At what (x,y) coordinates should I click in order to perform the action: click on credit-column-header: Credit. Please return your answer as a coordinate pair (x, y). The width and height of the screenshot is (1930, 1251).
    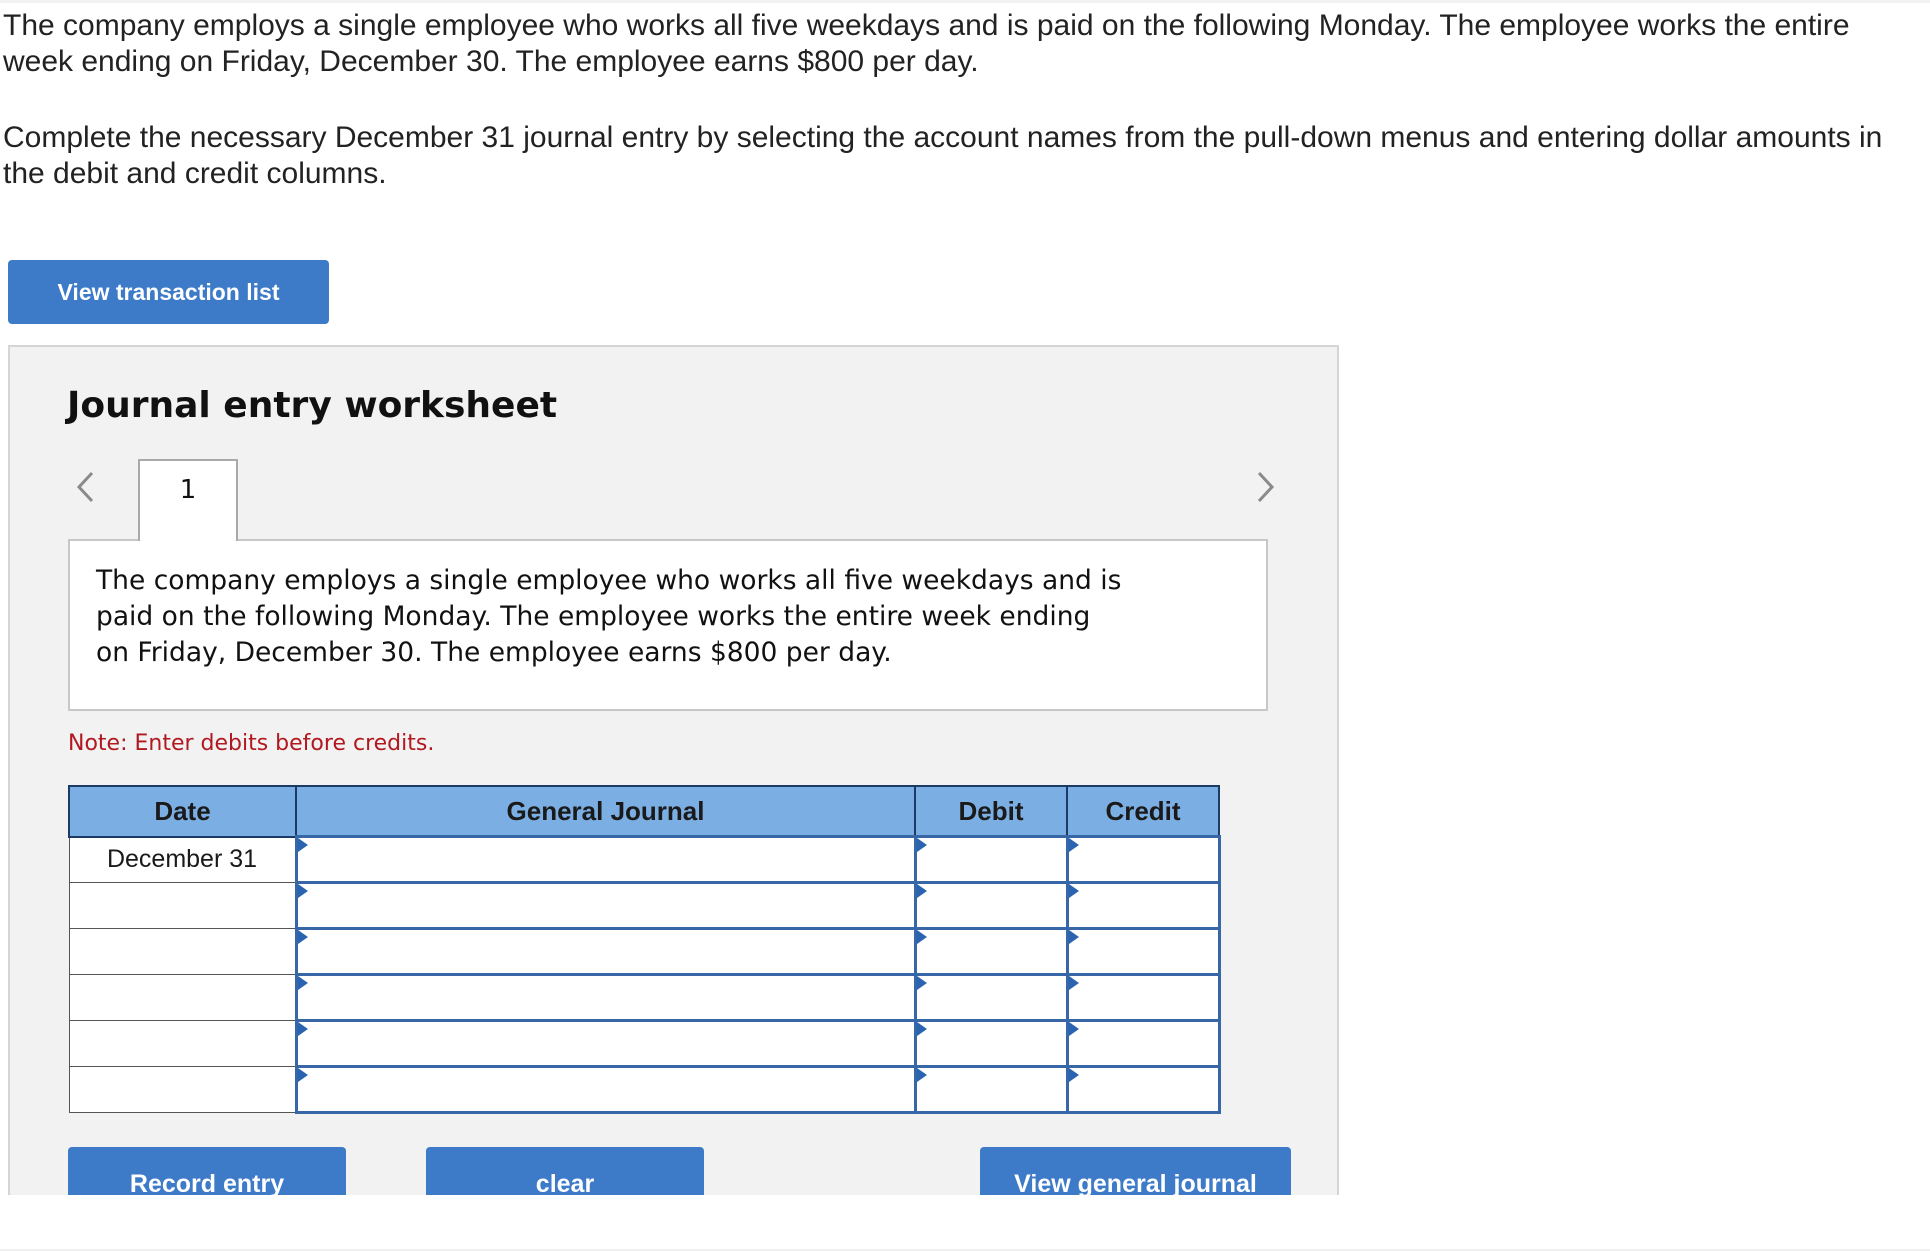
    Looking at the image, I should click on (1143, 811).